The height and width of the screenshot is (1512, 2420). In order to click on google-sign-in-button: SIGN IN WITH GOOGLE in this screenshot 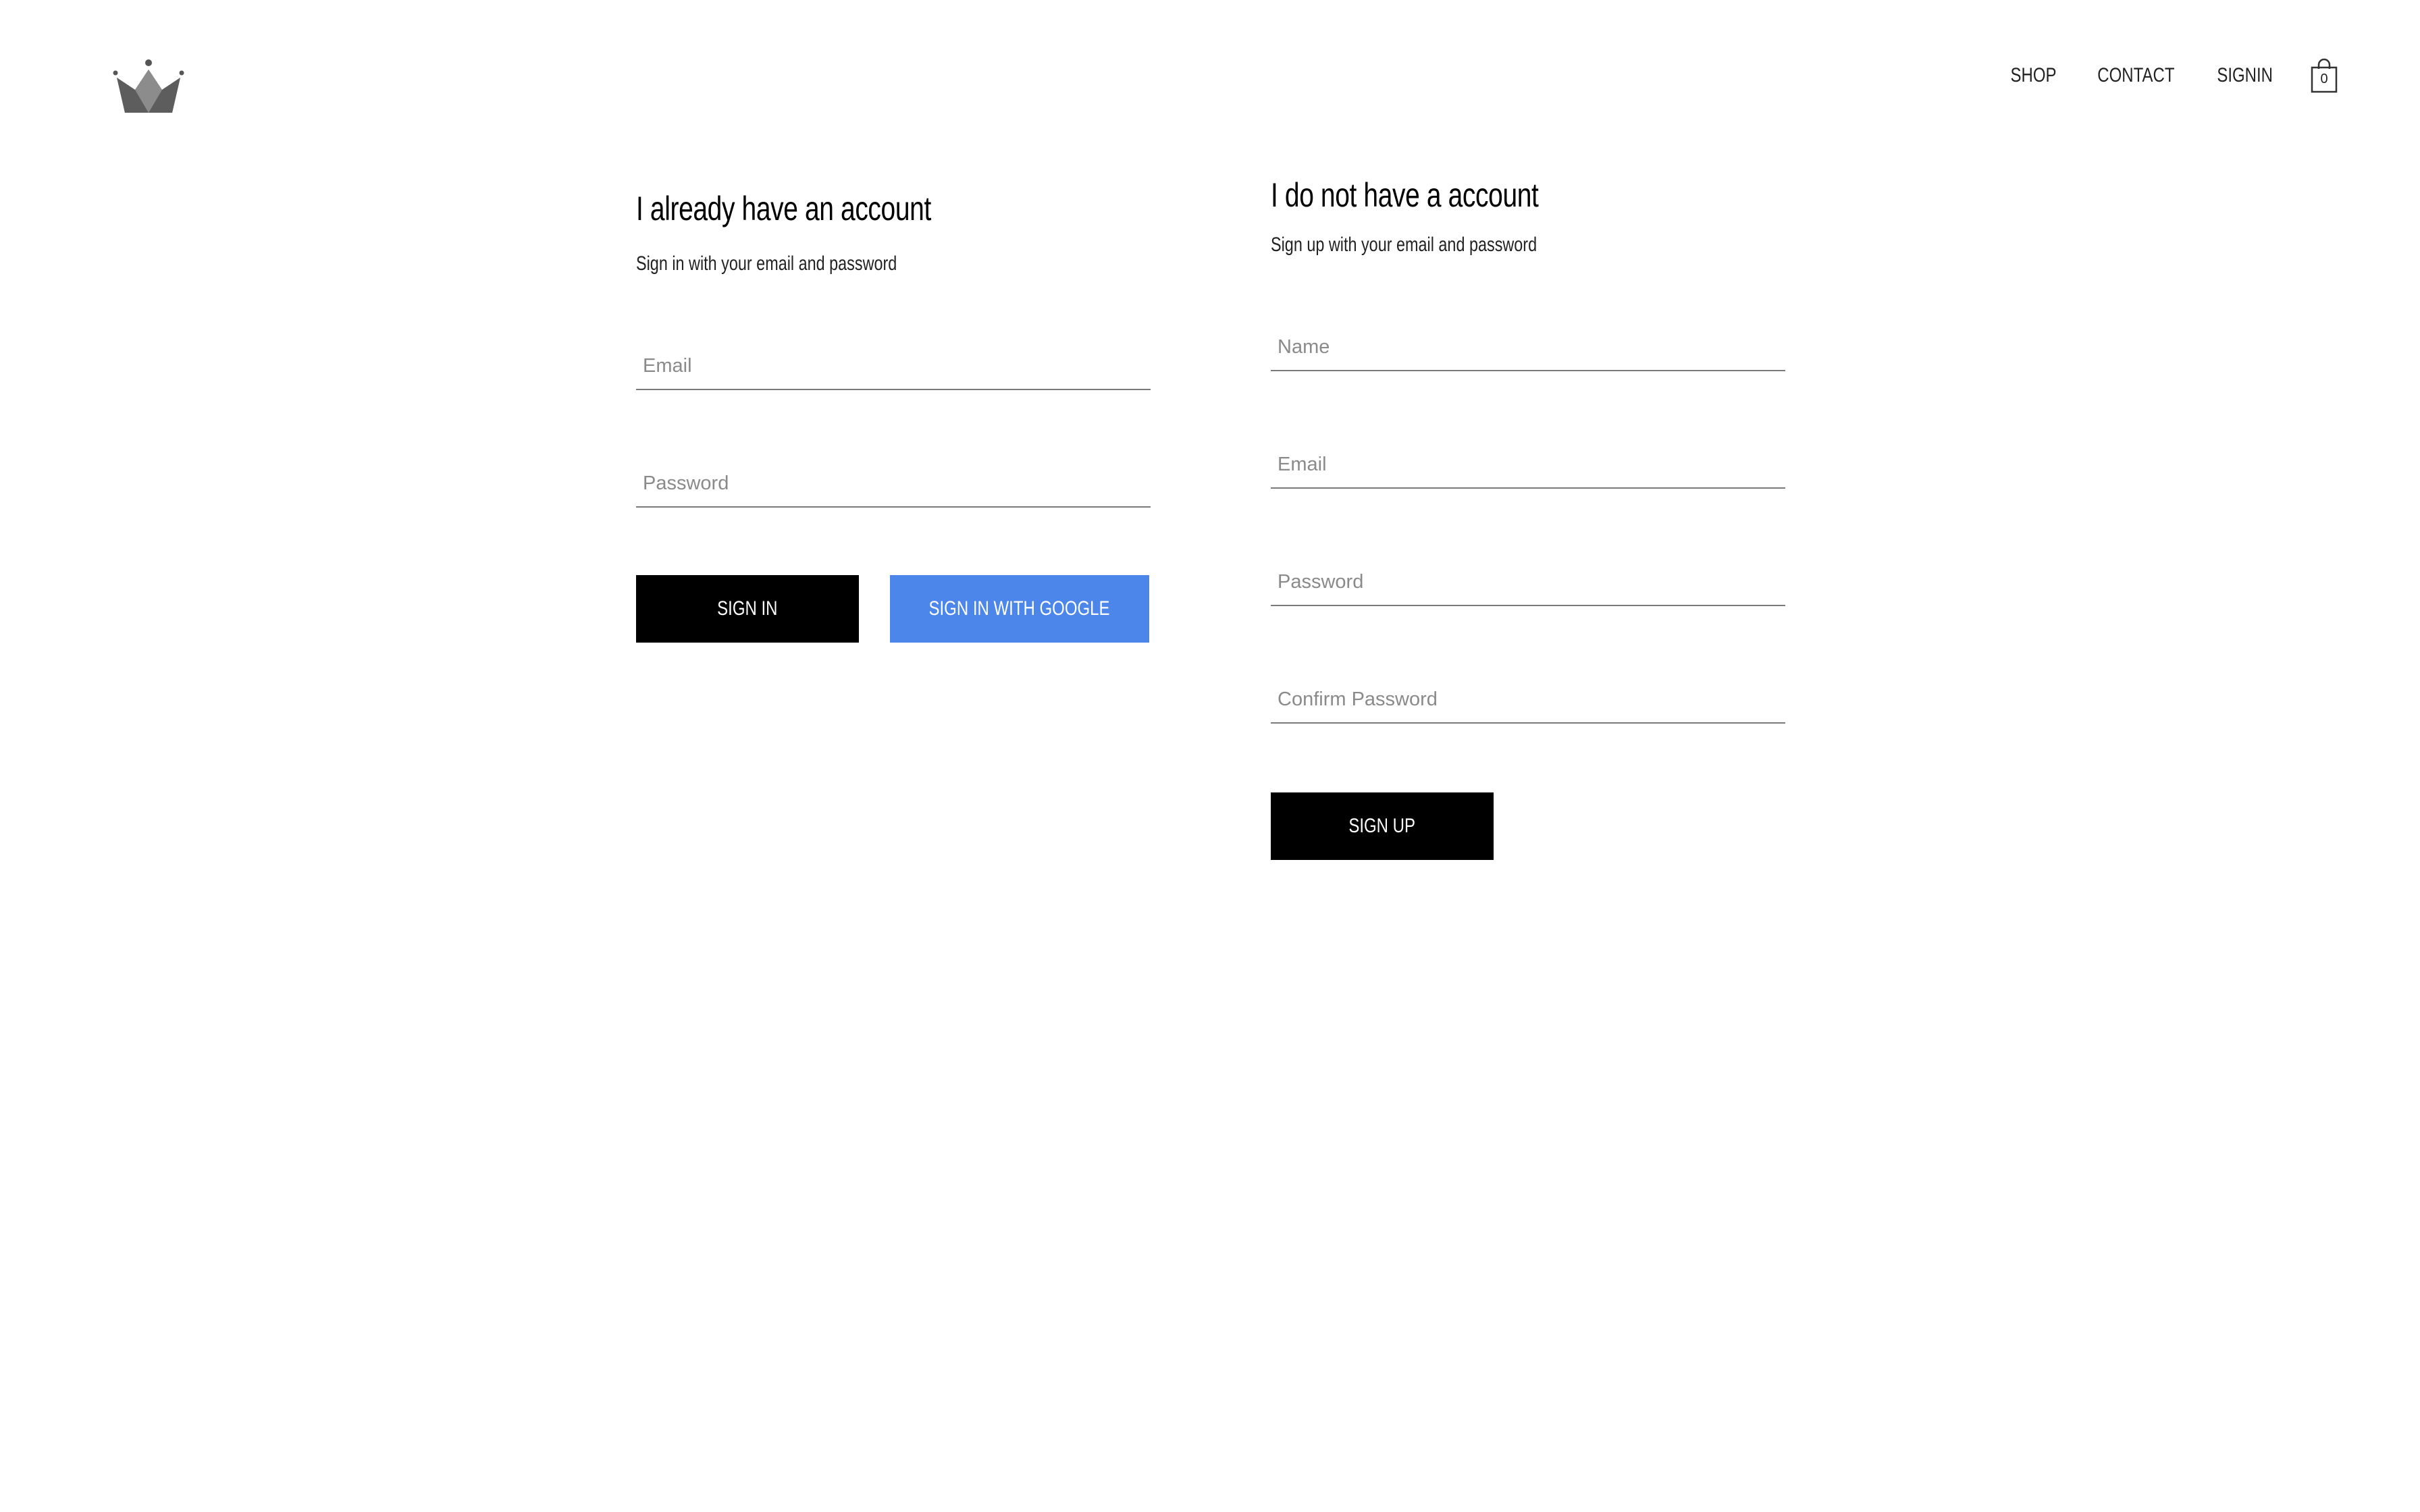, I will do `click(1019, 609)`.